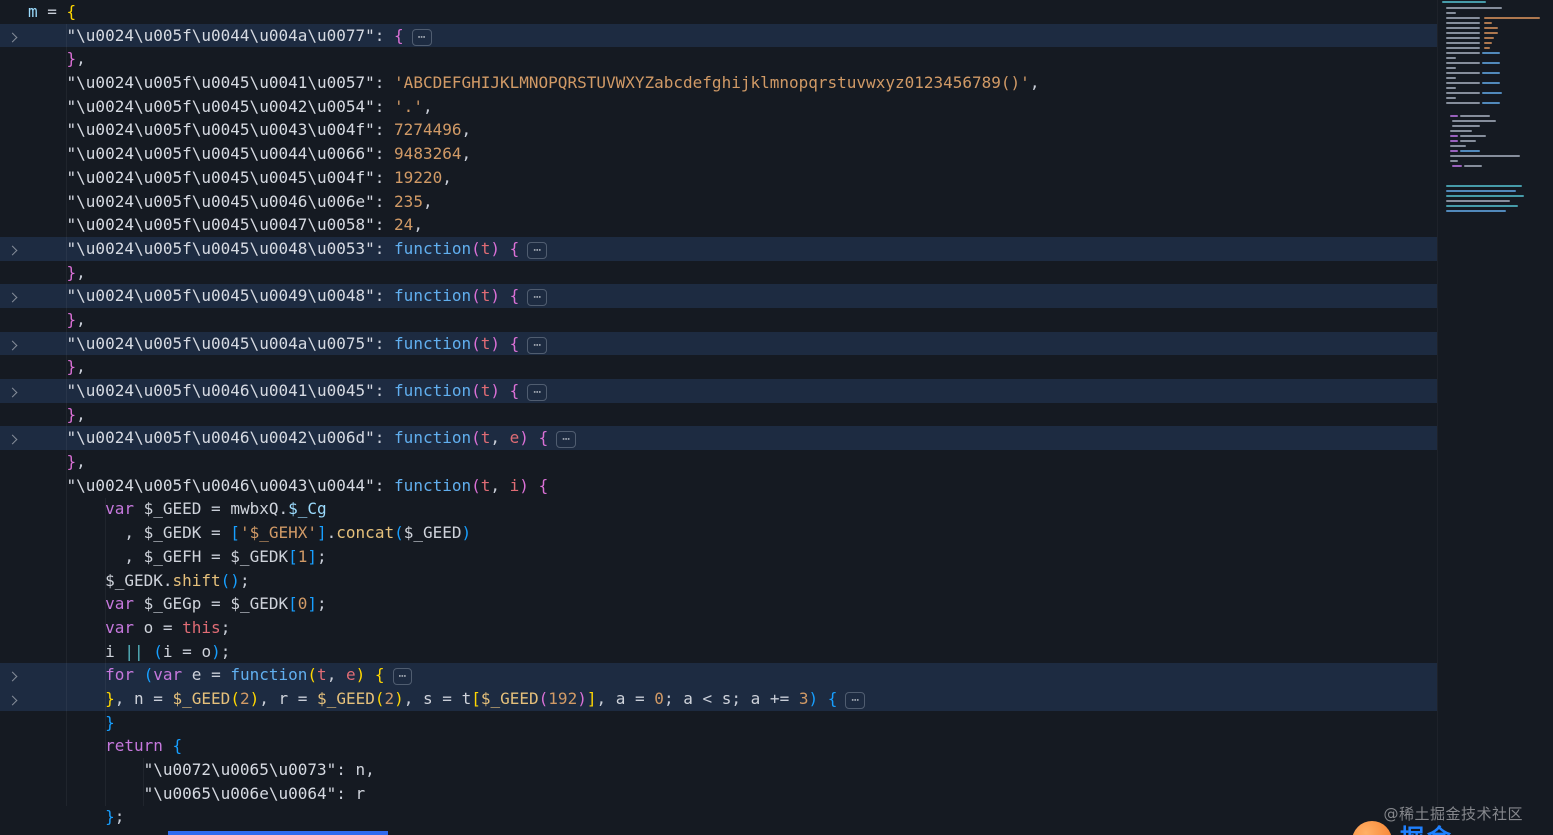 Image resolution: width=1553 pixels, height=835 pixels. What do you see at coordinates (718, 723) in the screenshot?
I see `code-line: }` at bounding box center [718, 723].